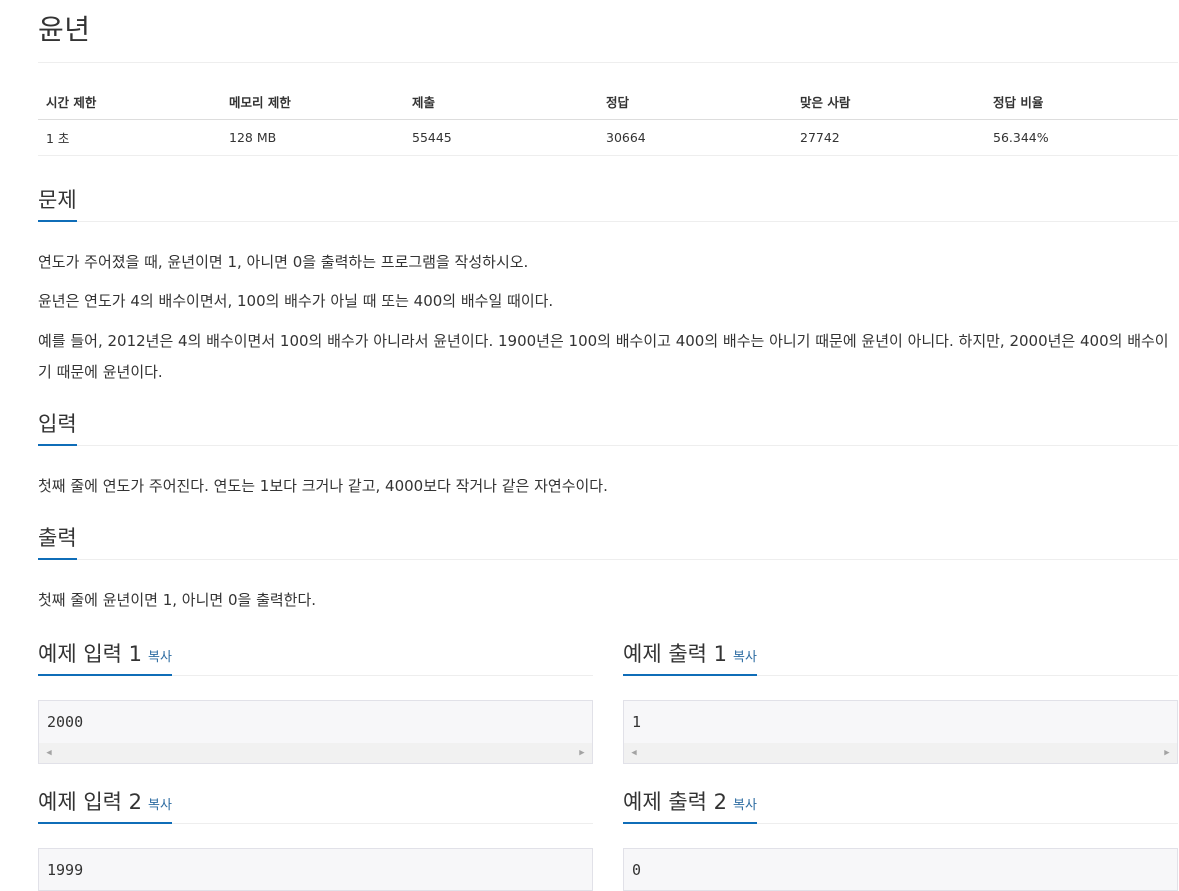 The image size is (1179, 891). What do you see at coordinates (695, 137) in the screenshot?
I see `info-accepted: 30664` at bounding box center [695, 137].